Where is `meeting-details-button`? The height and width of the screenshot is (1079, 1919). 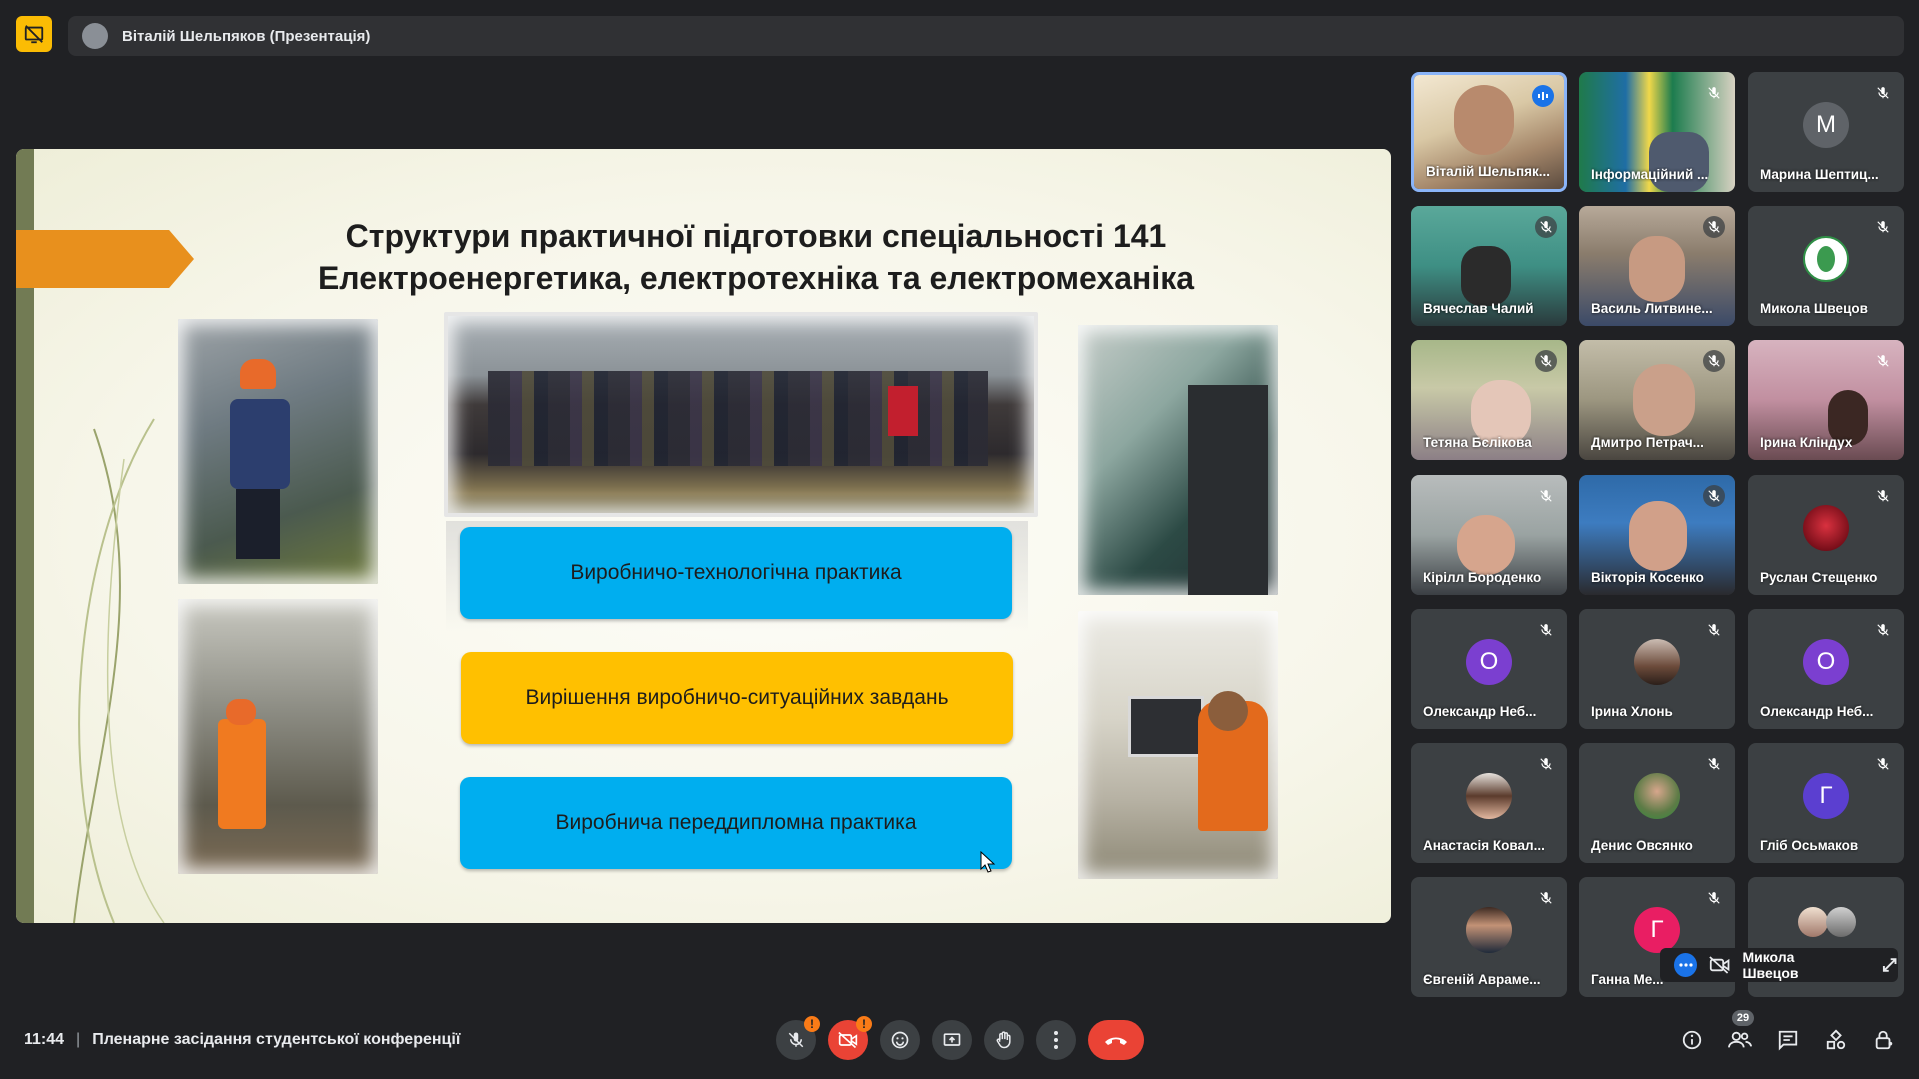 meeting-details-button is located at coordinates (1692, 1040).